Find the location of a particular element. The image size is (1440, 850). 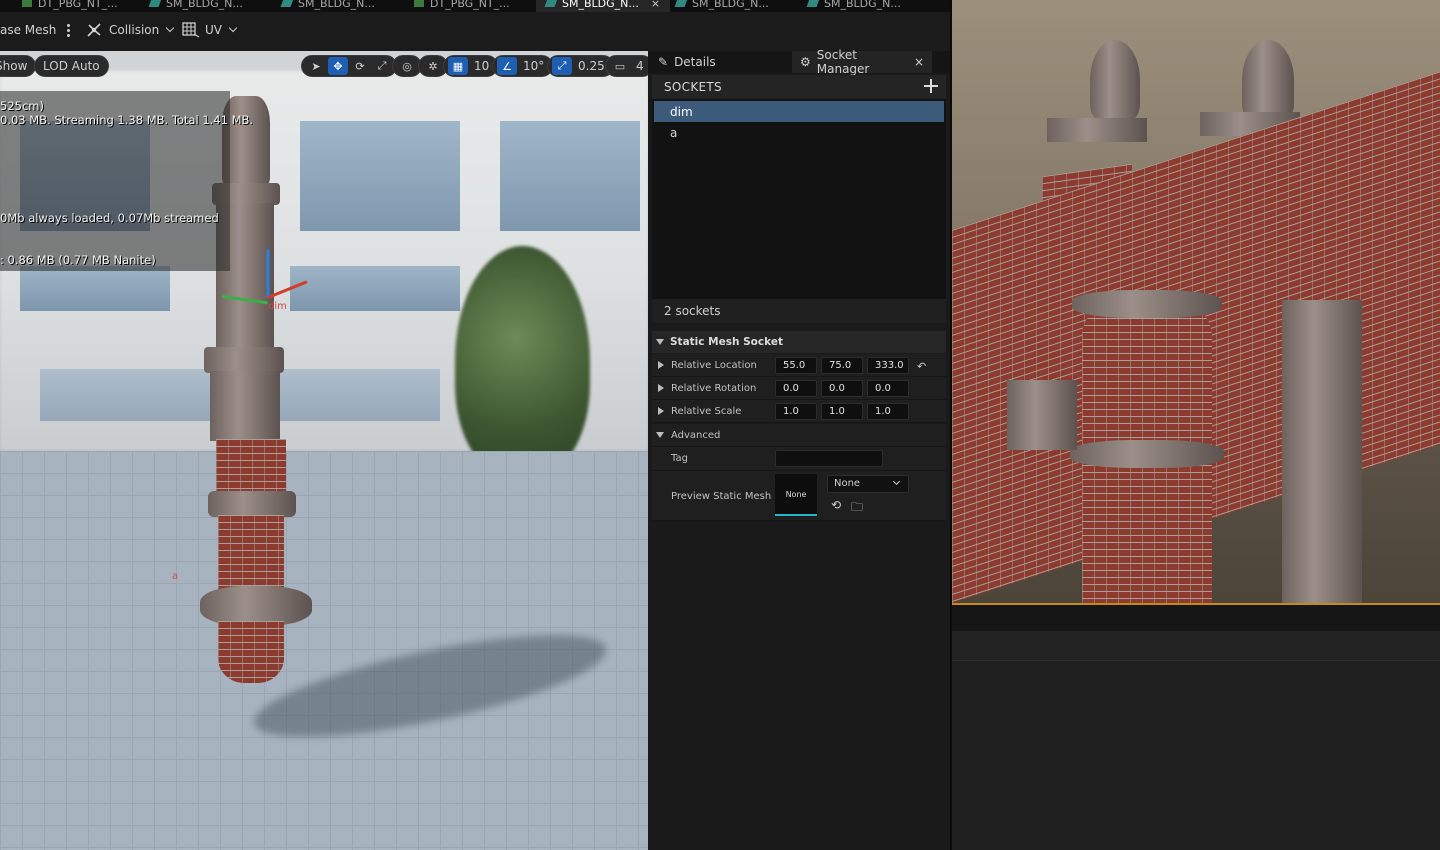

tab-socket-manager: ⚙ Socket Manager × is located at coordinates (862, 62).